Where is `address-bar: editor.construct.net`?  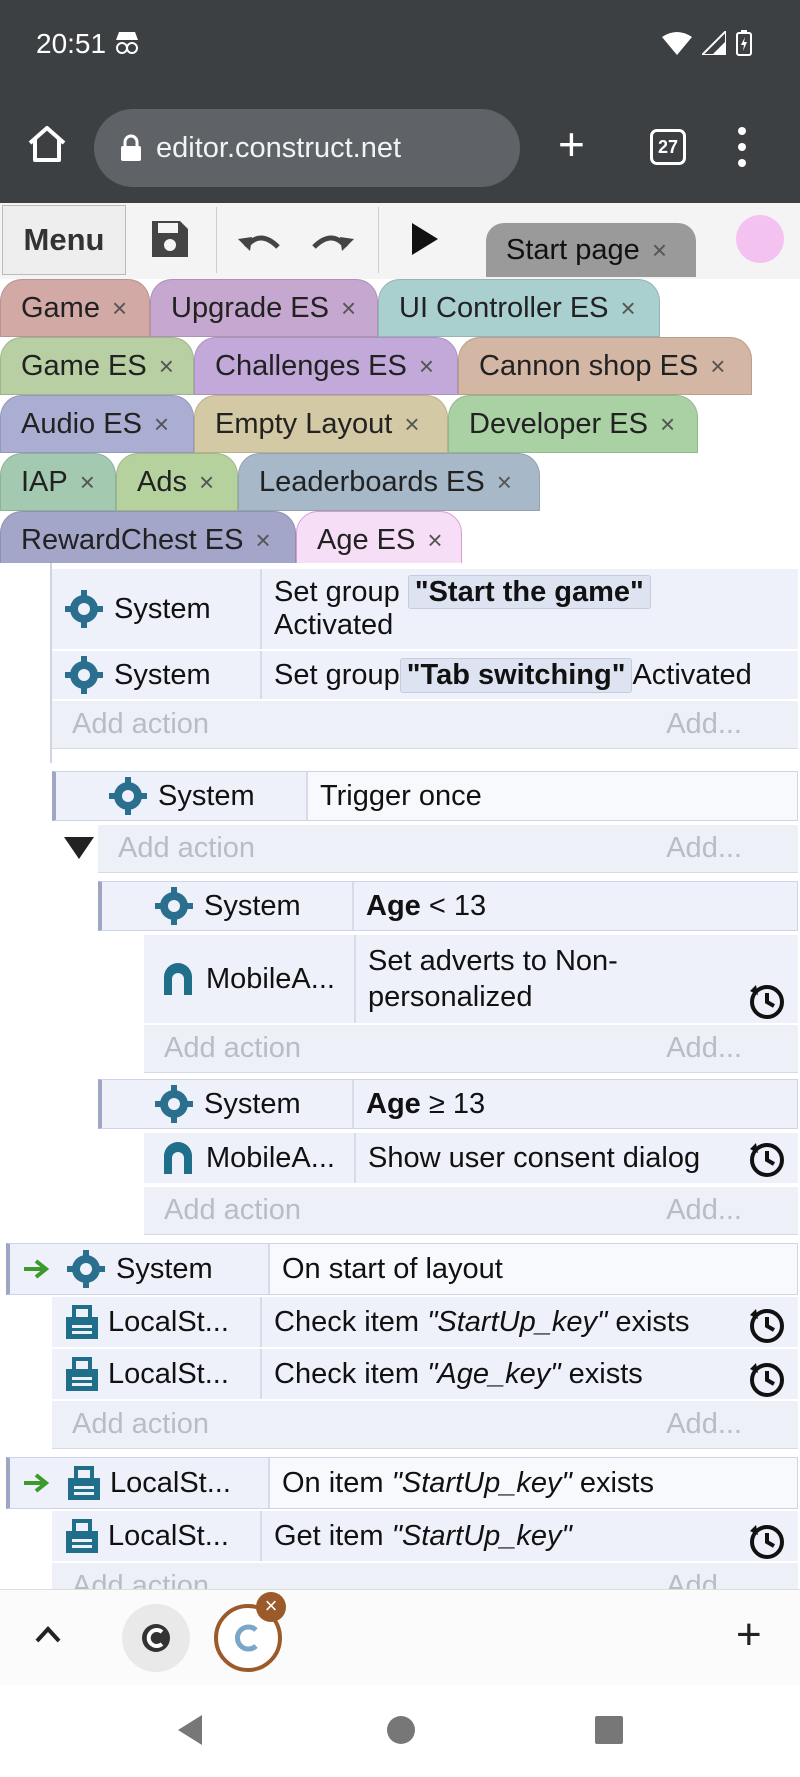
address-bar: editor.construct.net is located at coordinates (307, 148).